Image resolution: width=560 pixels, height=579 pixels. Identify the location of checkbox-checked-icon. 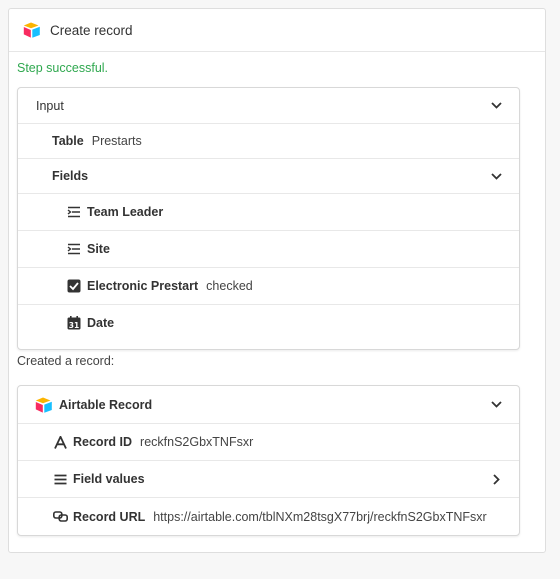
(74, 286).